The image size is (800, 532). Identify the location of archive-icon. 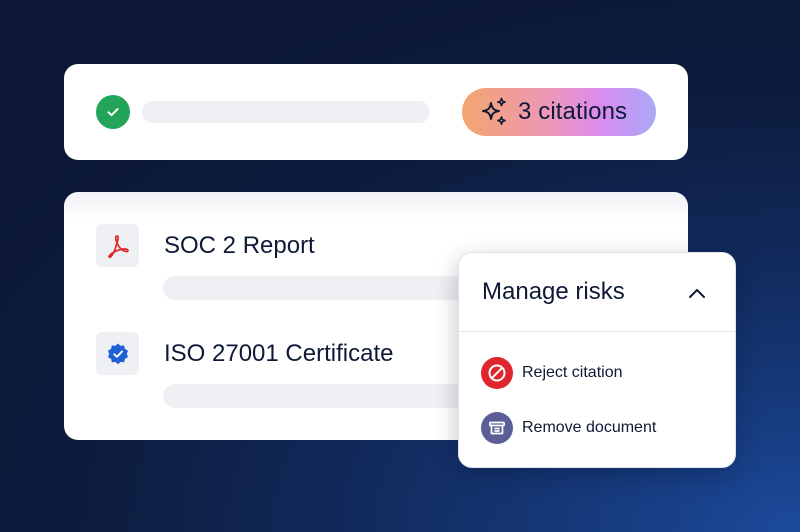
(497, 428).